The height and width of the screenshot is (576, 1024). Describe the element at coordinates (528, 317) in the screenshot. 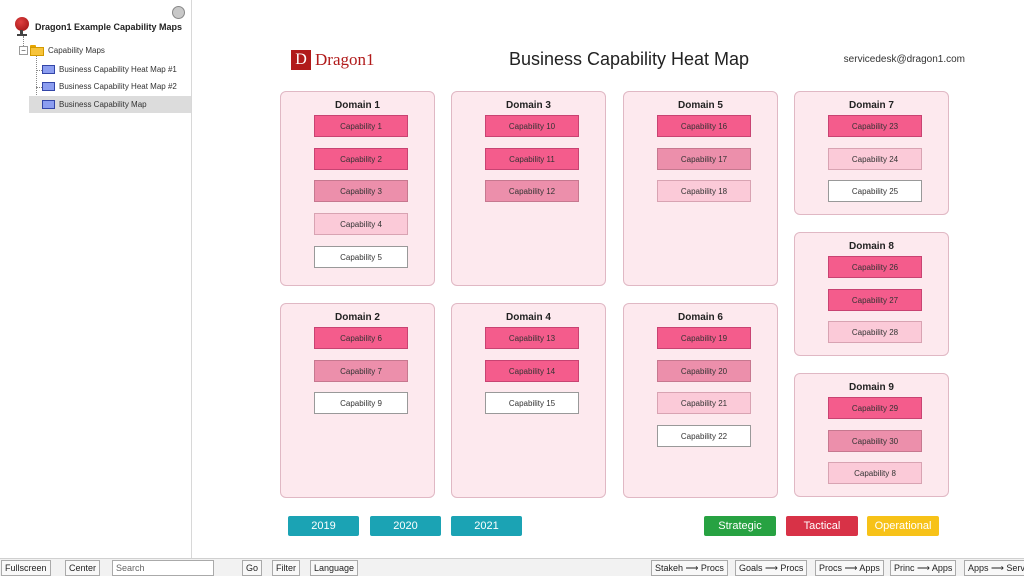

I see `domain-title: Domain 4` at that location.